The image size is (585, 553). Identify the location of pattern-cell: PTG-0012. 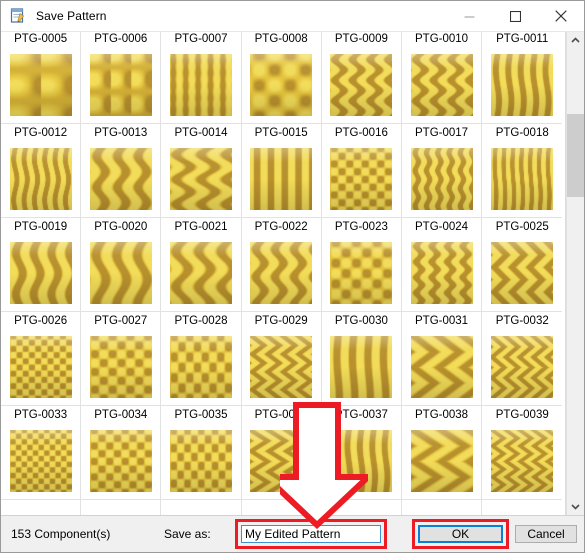
(41, 171).